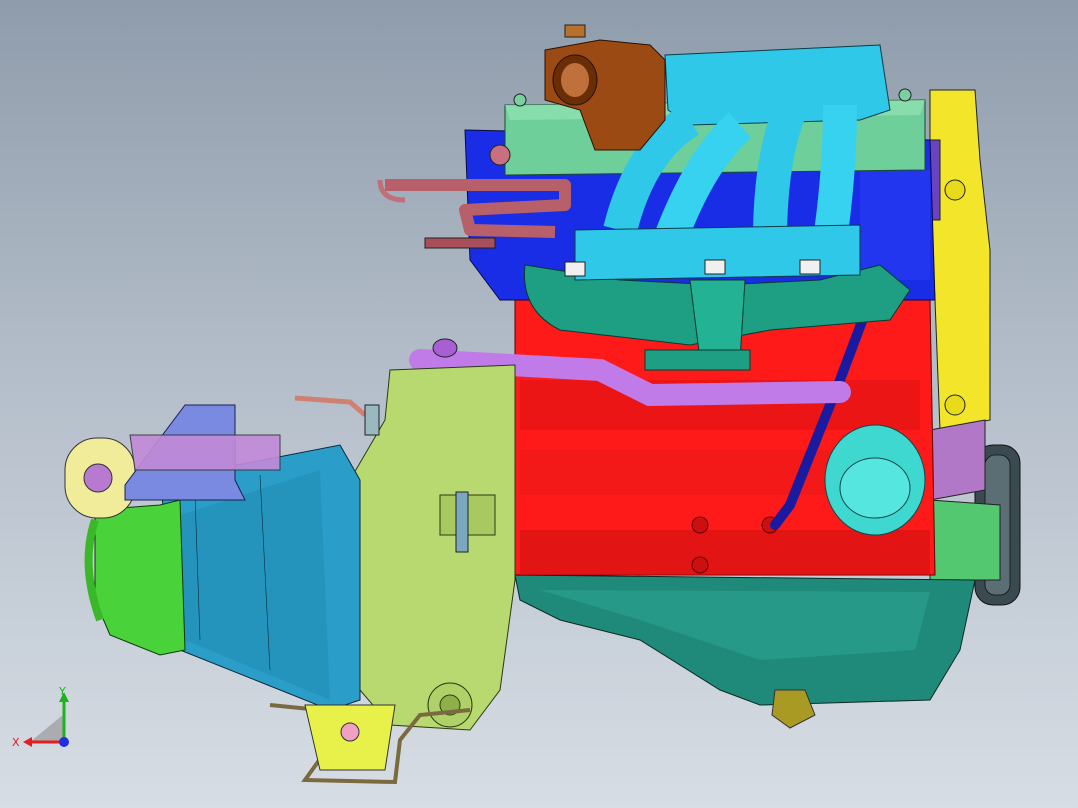  Describe the element at coordinates (135, 577) in the screenshot. I see `gearbox-end-cover` at that location.